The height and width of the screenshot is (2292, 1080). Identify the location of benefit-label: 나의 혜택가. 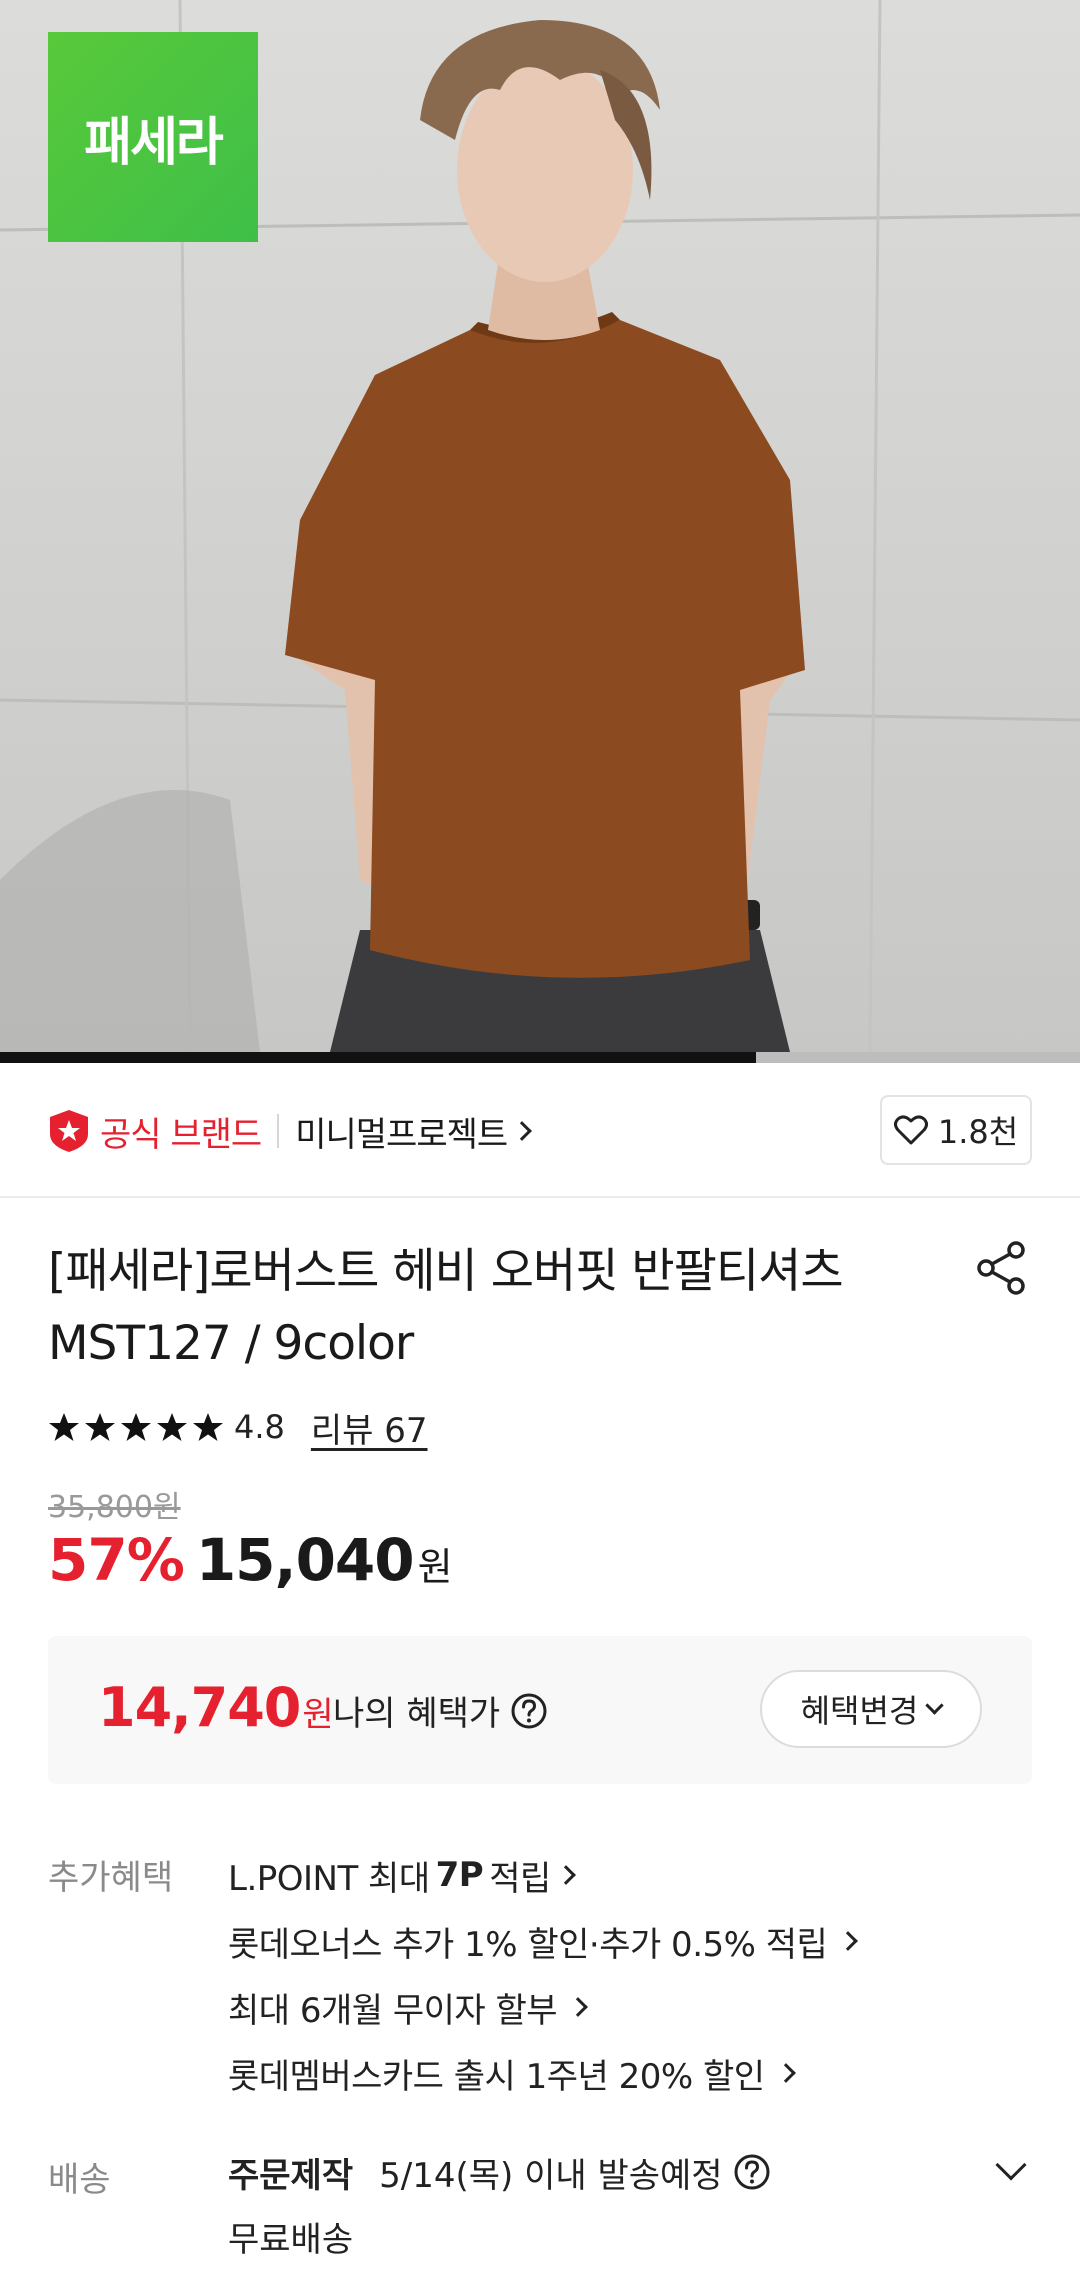
(440, 1710).